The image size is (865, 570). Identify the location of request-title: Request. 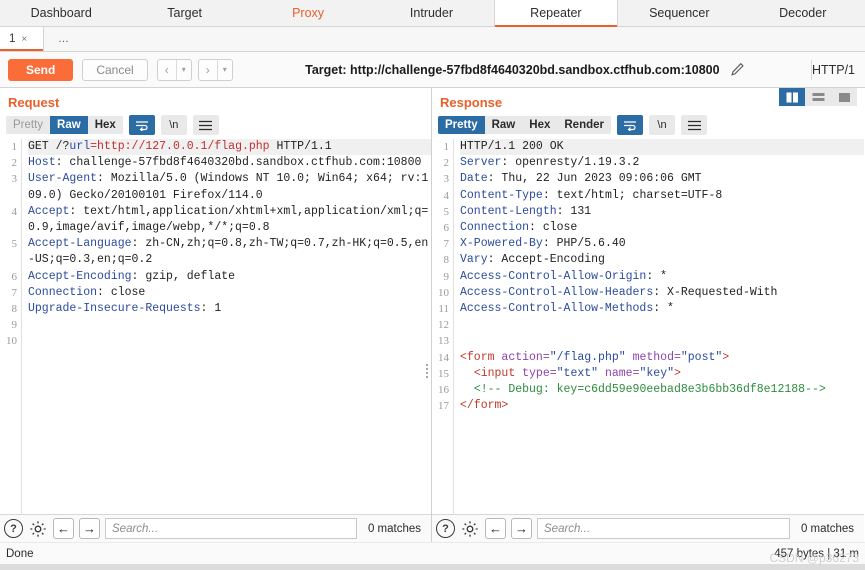
(215, 100).